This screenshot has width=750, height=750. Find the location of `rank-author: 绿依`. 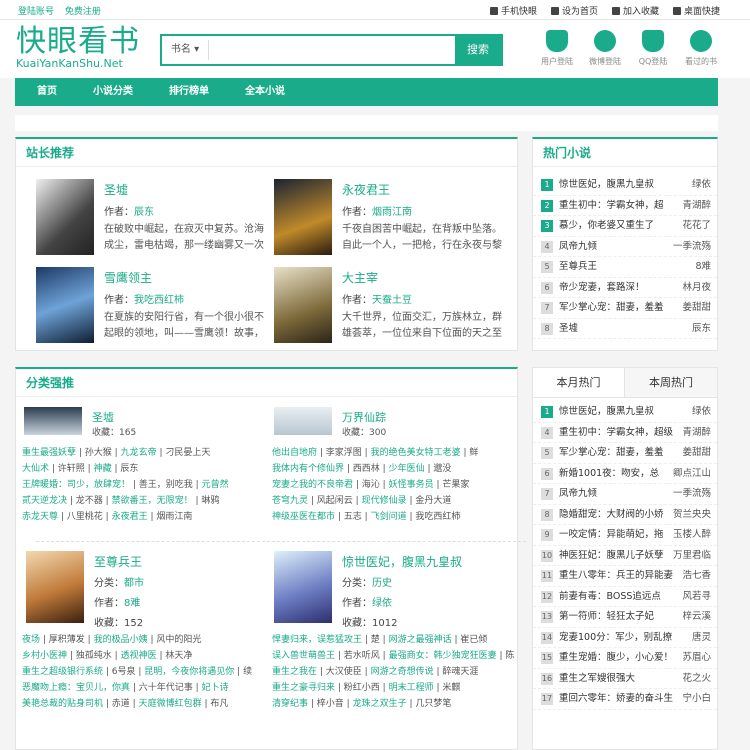

rank-author: 绿依 is located at coordinates (701, 185).